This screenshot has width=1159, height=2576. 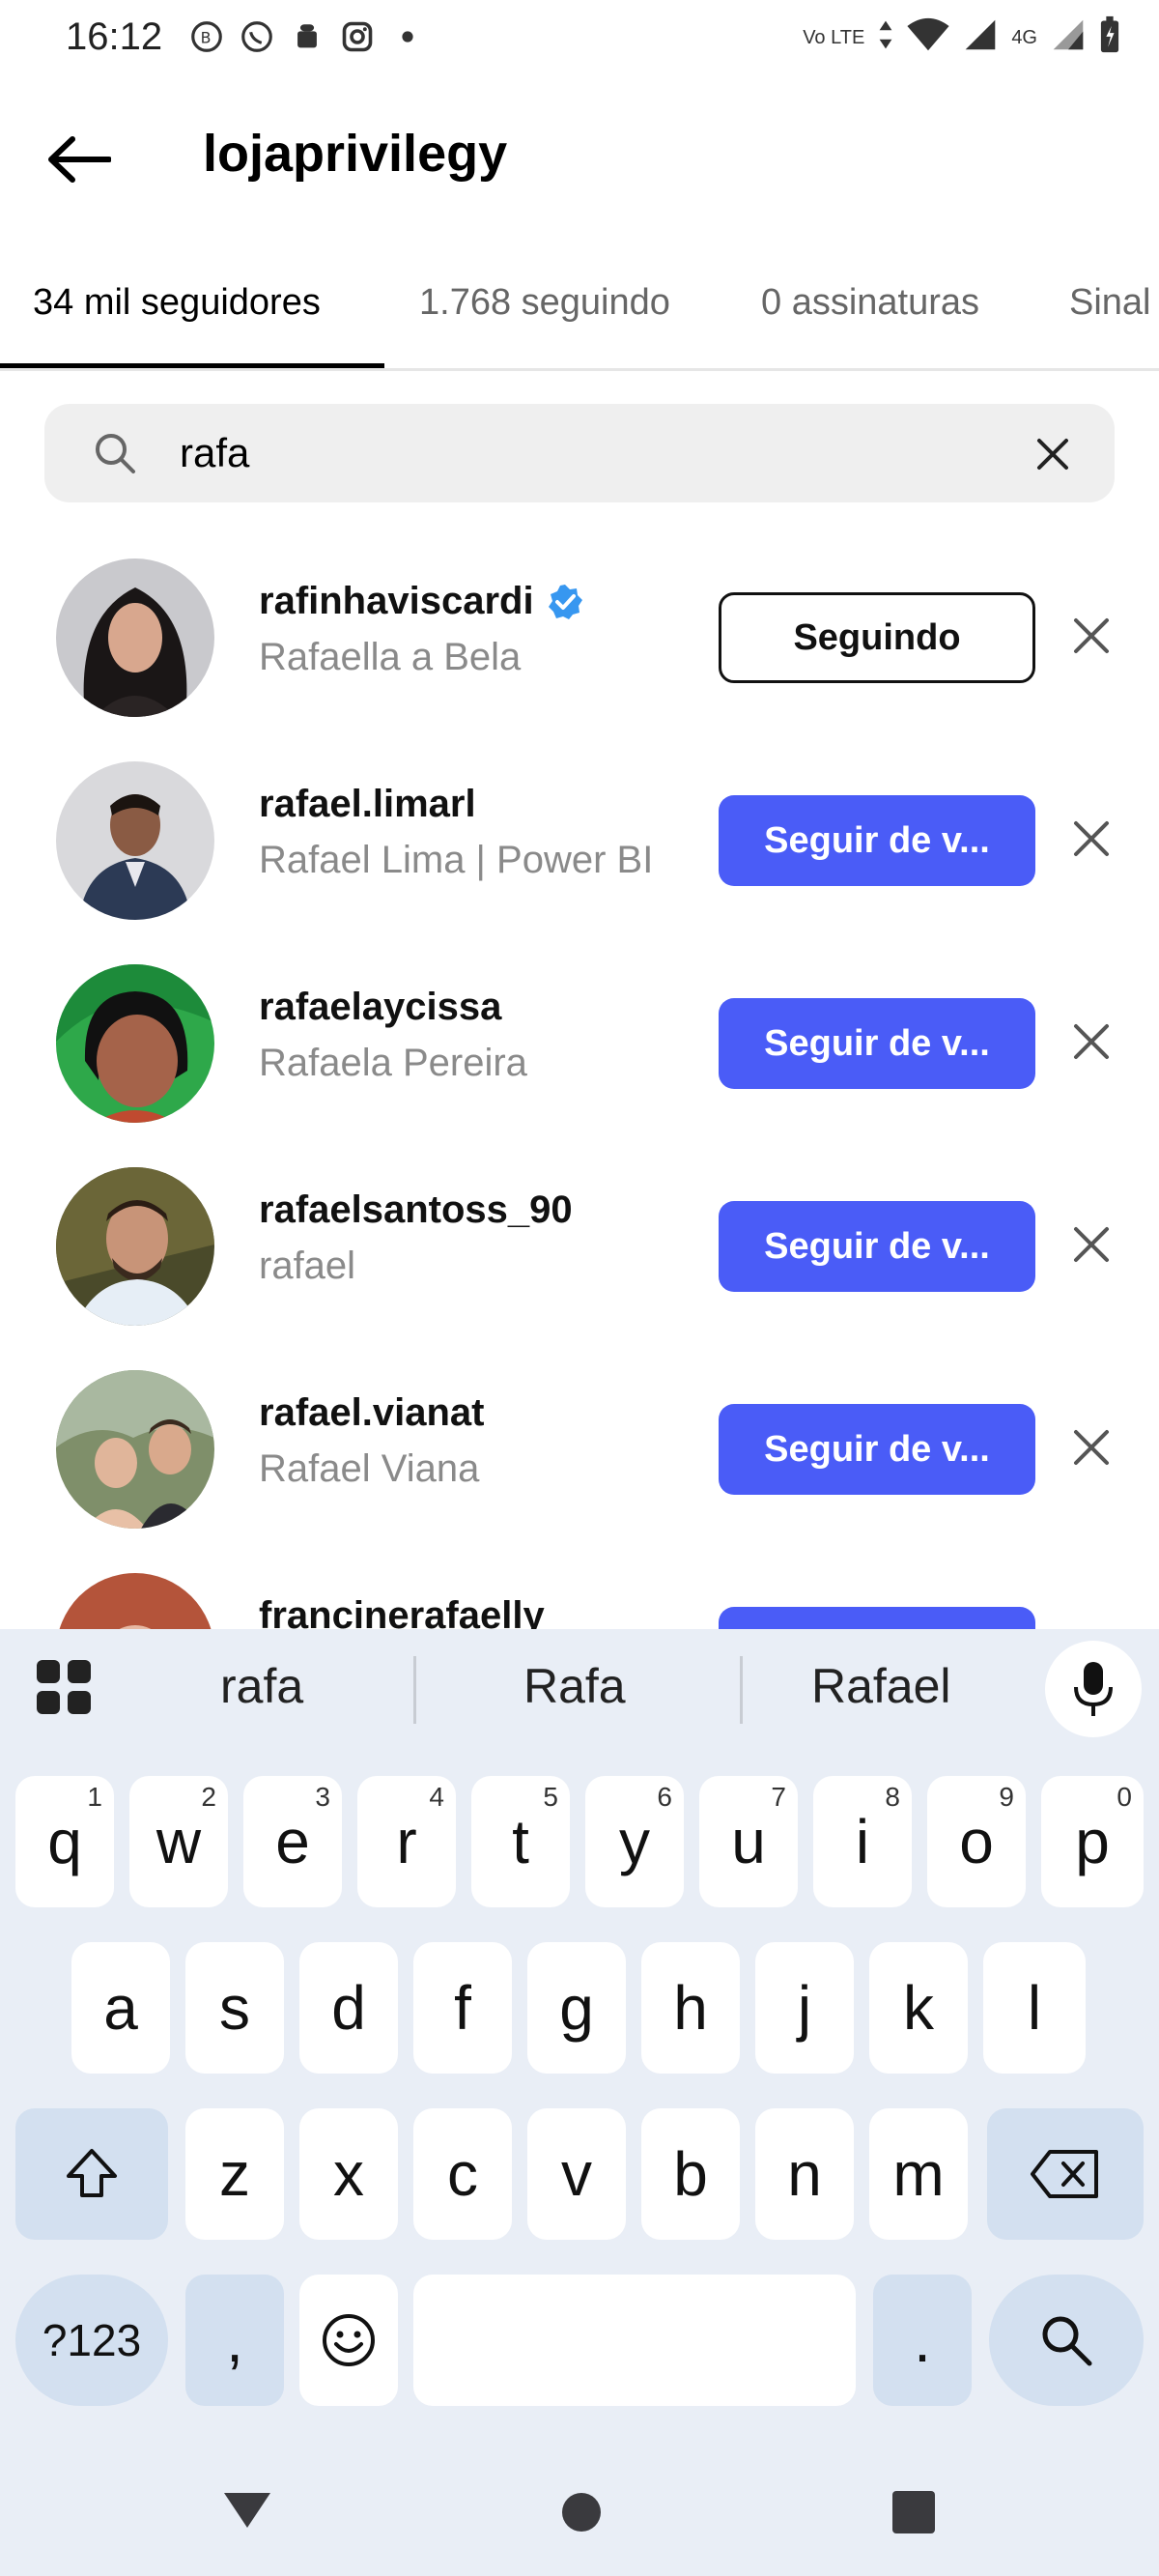 What do you see at coordinates (115, 454) in the screenshot?
I see `search-icon` at bounding box center [115, 454].